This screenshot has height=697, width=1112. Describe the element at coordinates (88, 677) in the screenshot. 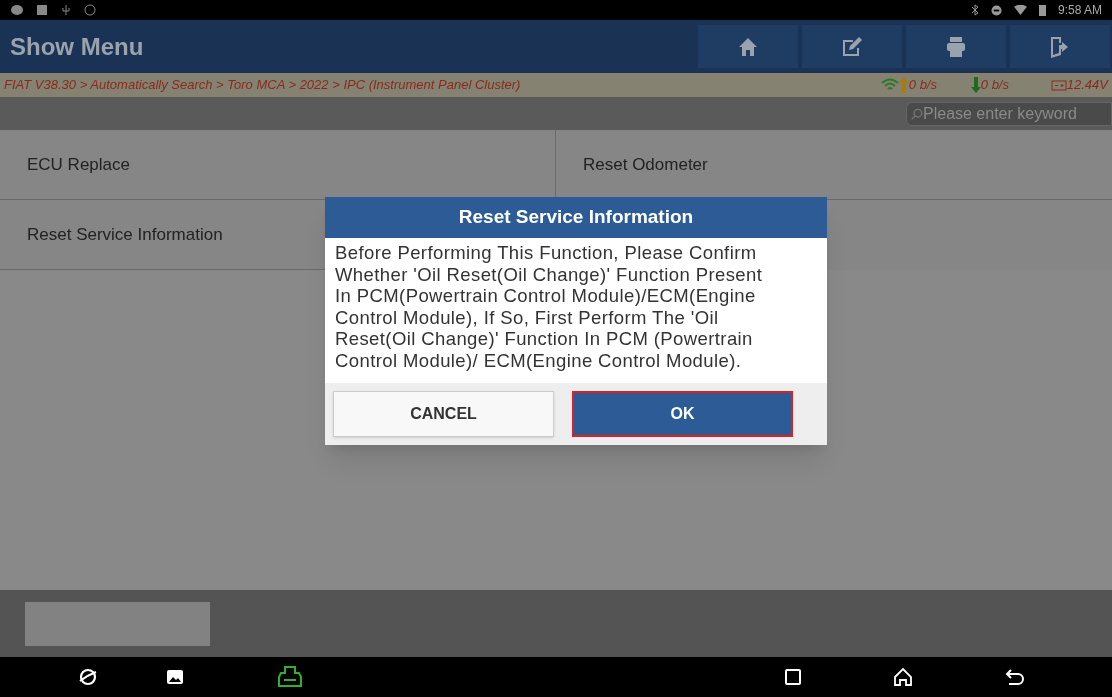

I see `browser-icon` at that location.